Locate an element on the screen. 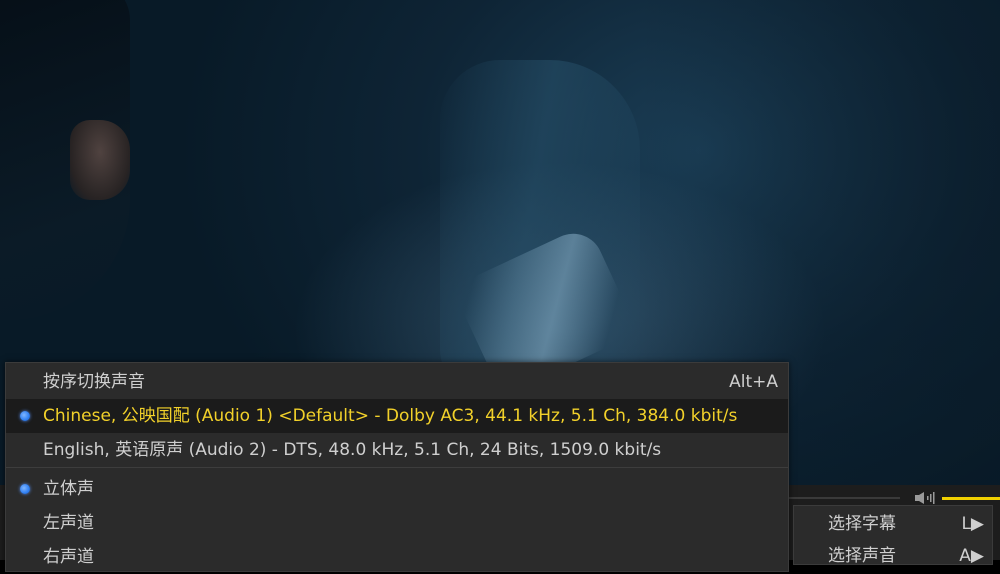 The height and width of the screenshot is (574, 1000). menu-item-label: 选择字幕 is located at coordinates (862, 524).